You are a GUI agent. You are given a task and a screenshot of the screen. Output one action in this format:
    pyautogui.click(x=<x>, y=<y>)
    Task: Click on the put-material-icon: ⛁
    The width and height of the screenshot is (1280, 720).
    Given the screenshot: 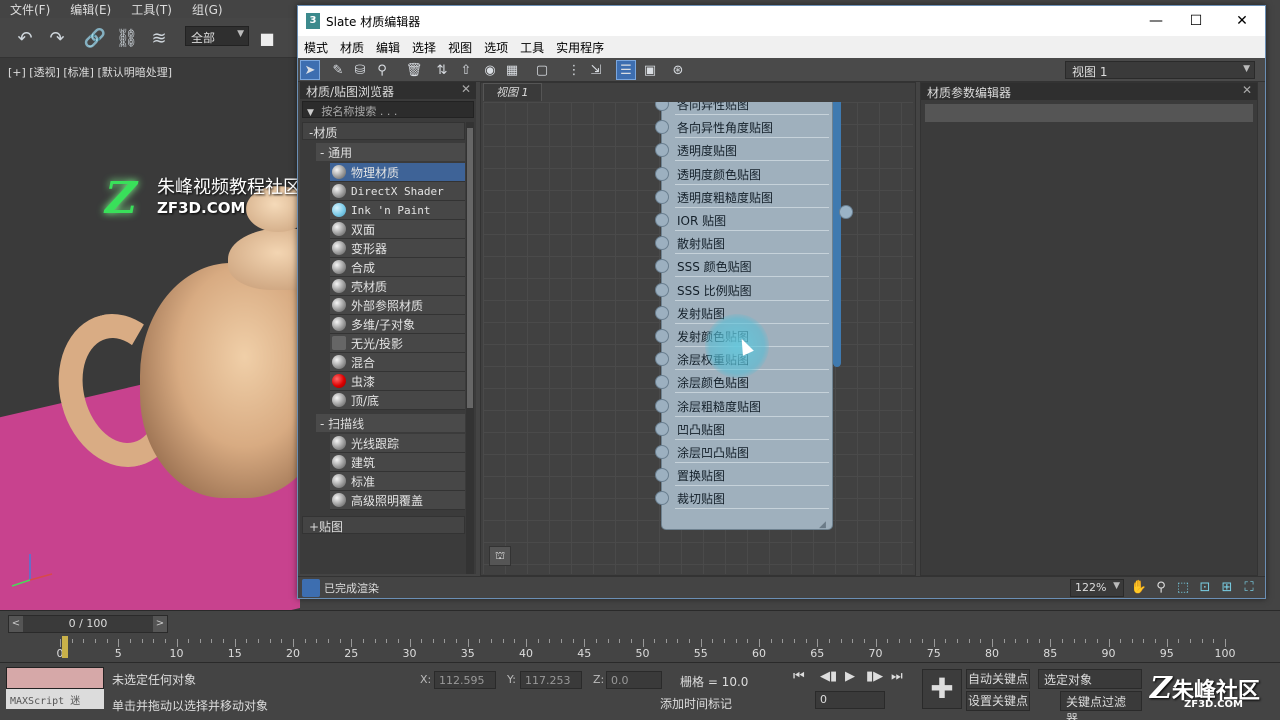 What is the action you would take?
    pyautogui.click(x=360, y=70)
    